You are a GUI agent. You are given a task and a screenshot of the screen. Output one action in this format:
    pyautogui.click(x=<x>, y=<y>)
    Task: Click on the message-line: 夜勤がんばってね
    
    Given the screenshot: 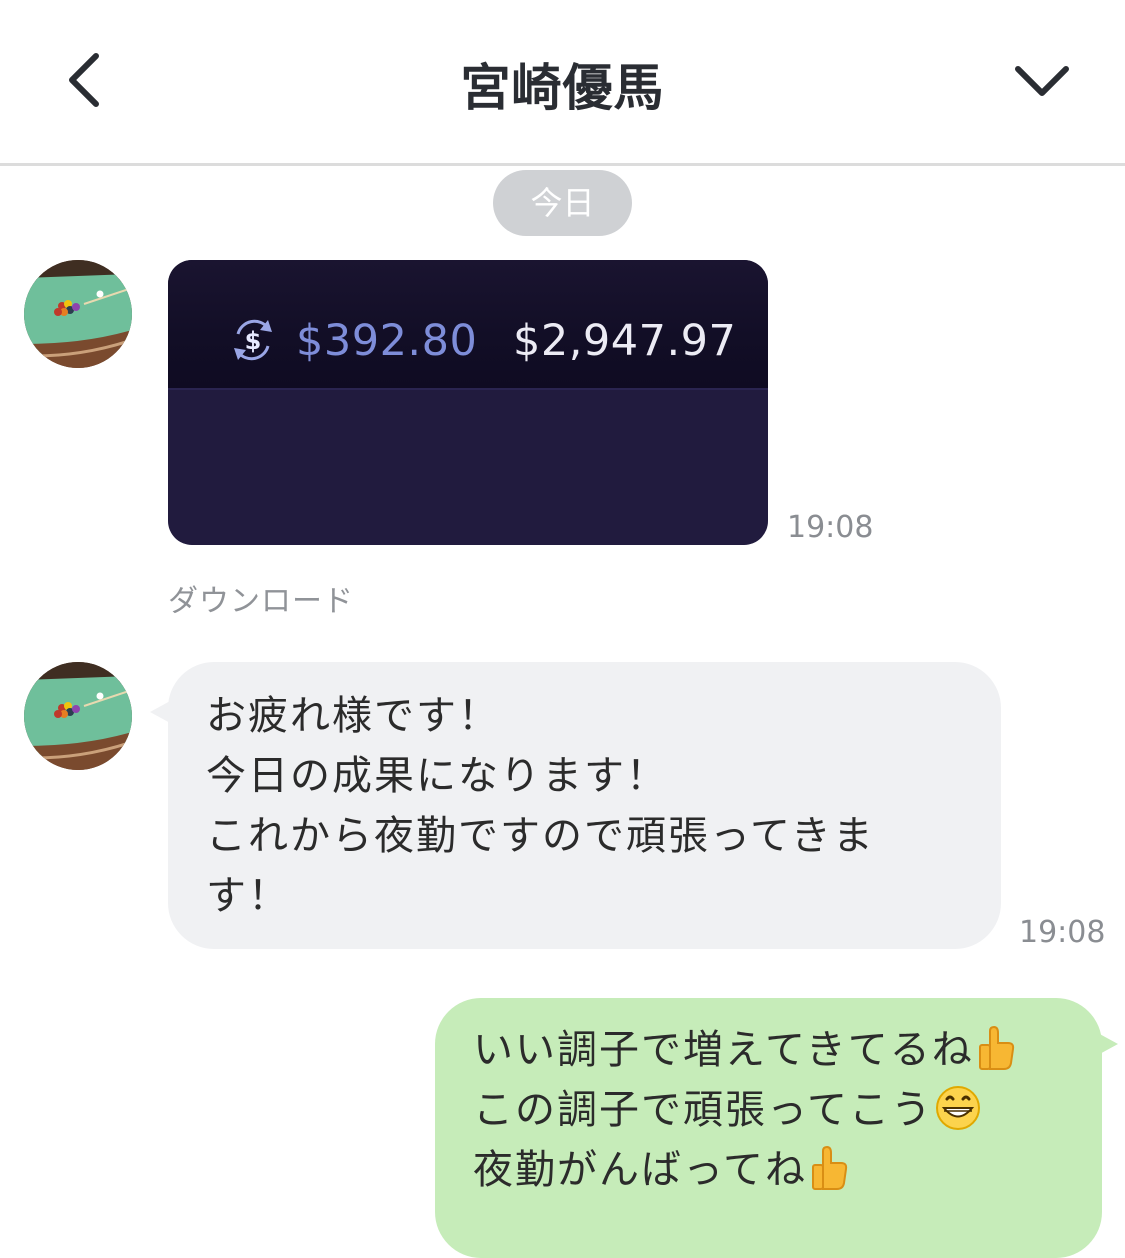 What is the action you would take?
    pyautogui.click(x=772, y=1170)
    